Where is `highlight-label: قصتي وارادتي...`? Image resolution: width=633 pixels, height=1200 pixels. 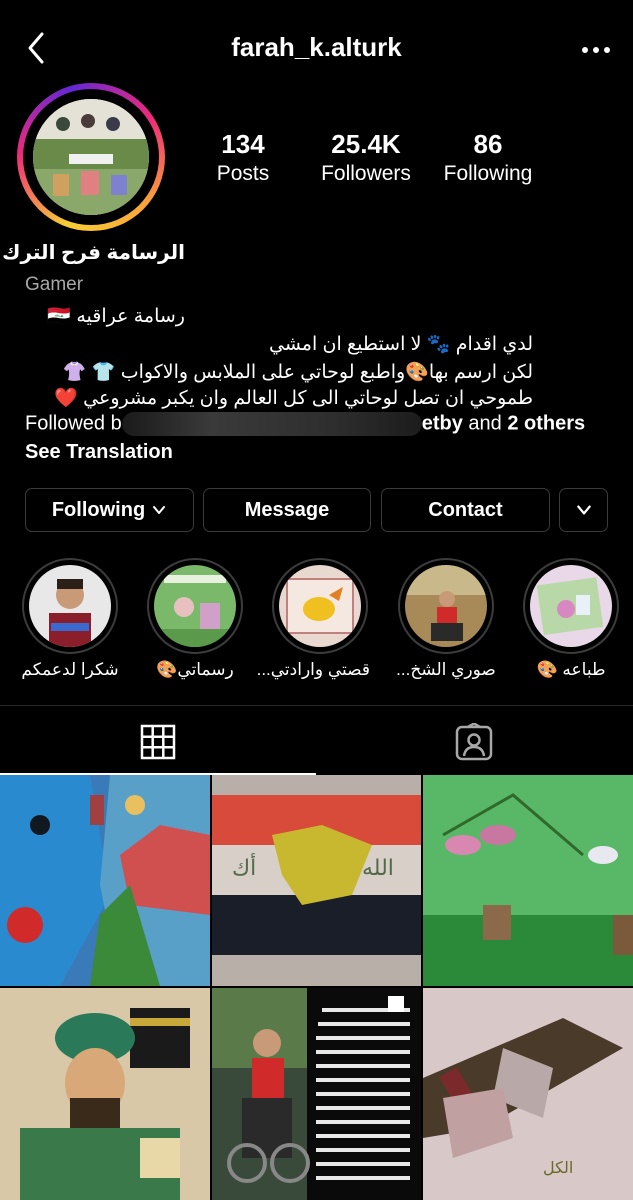 highlight-label: قصتي وارادتي... is located at coordinates (313, 669).